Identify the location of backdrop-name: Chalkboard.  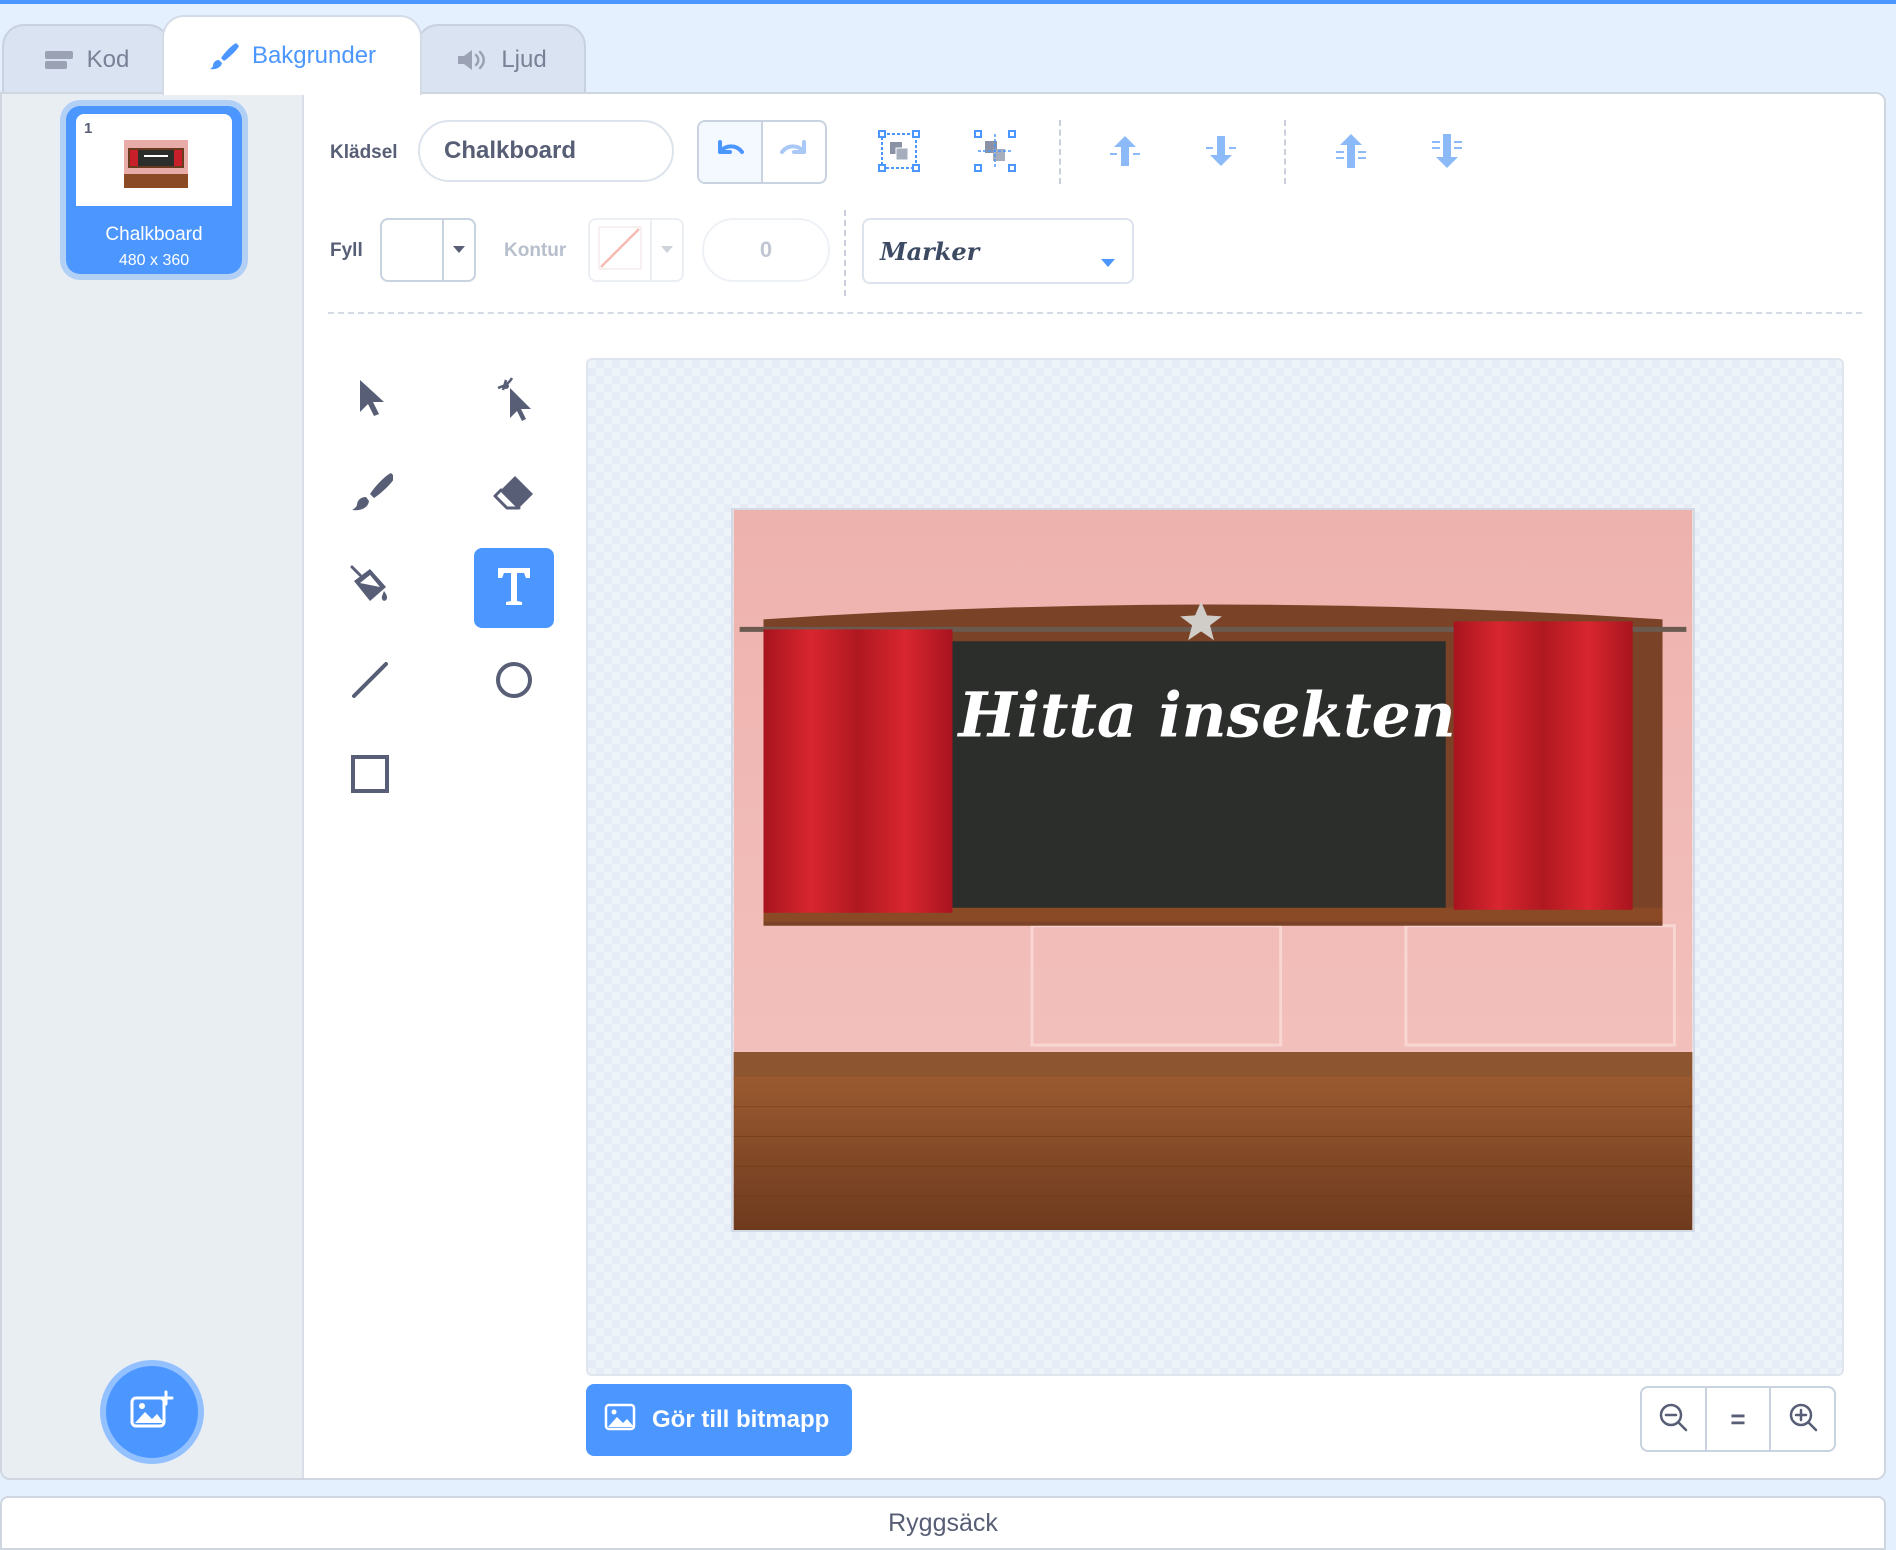
(154, 234).